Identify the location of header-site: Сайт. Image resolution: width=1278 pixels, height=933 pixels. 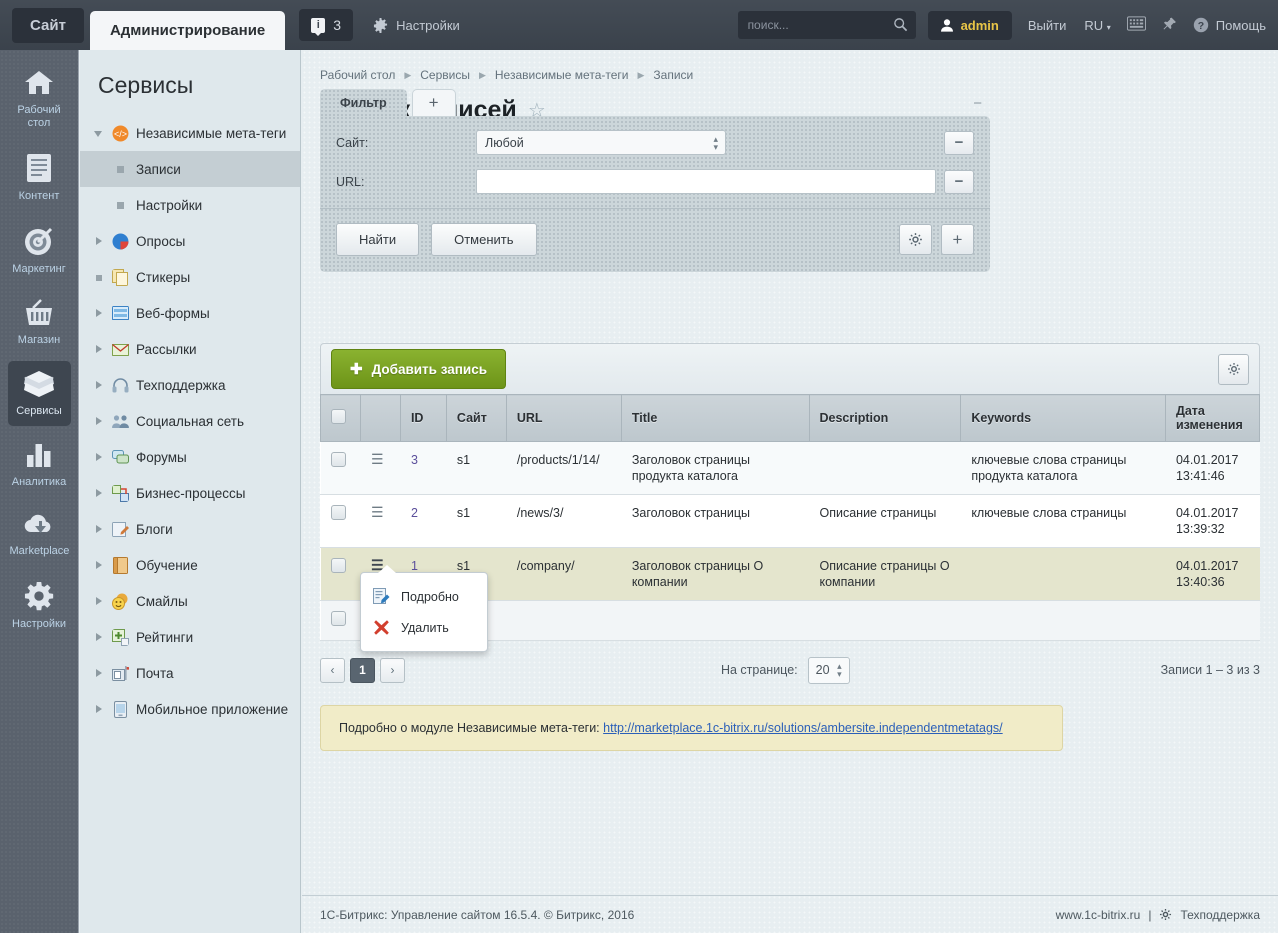
(476, 418).